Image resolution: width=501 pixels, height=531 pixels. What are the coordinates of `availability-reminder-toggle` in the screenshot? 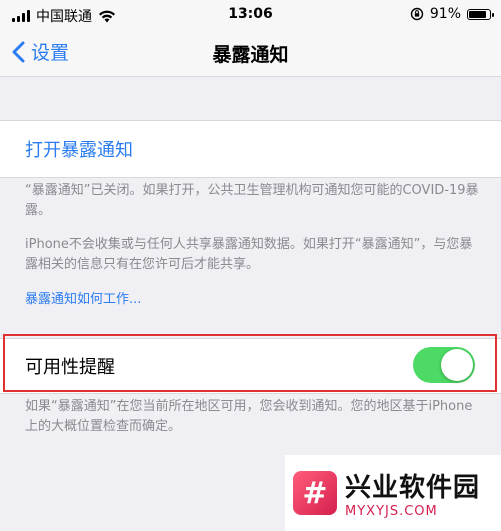 It's located at (444, 365).